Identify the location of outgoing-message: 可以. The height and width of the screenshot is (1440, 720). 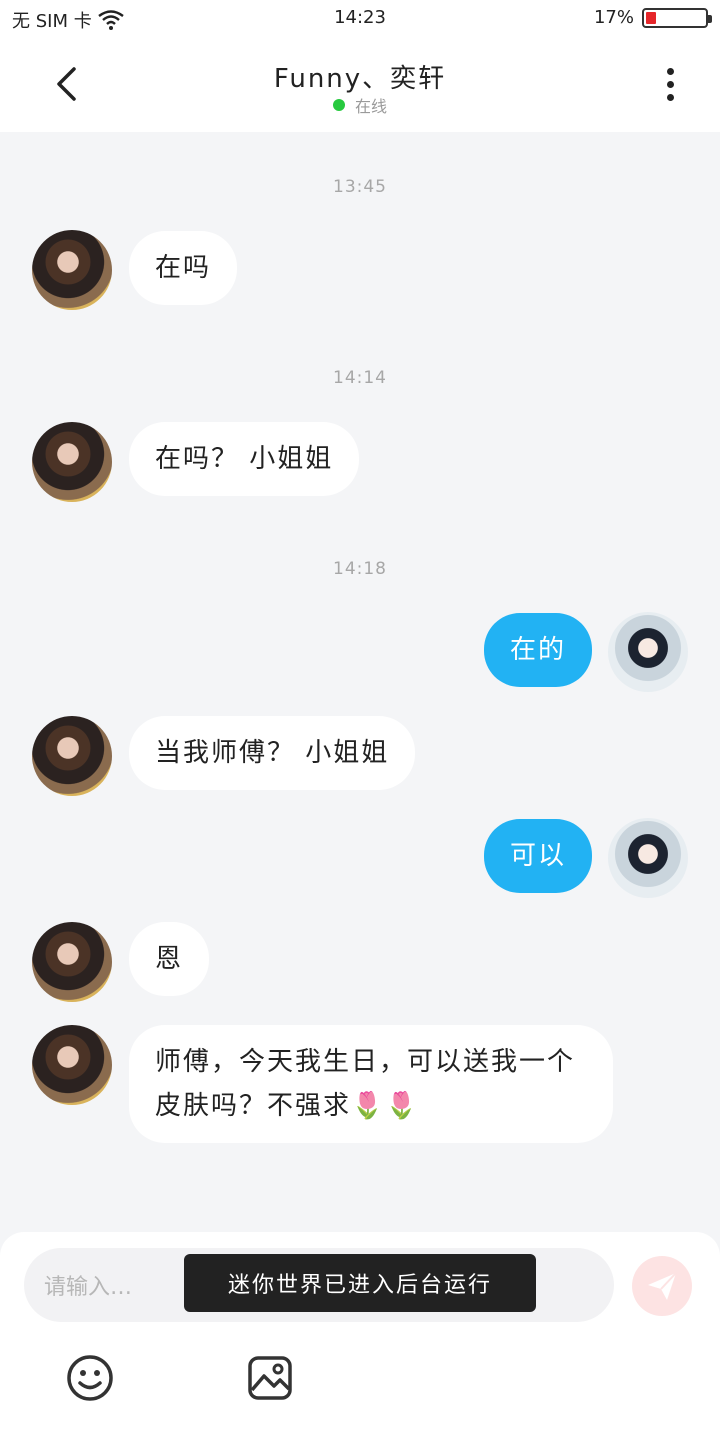
(537, 856).